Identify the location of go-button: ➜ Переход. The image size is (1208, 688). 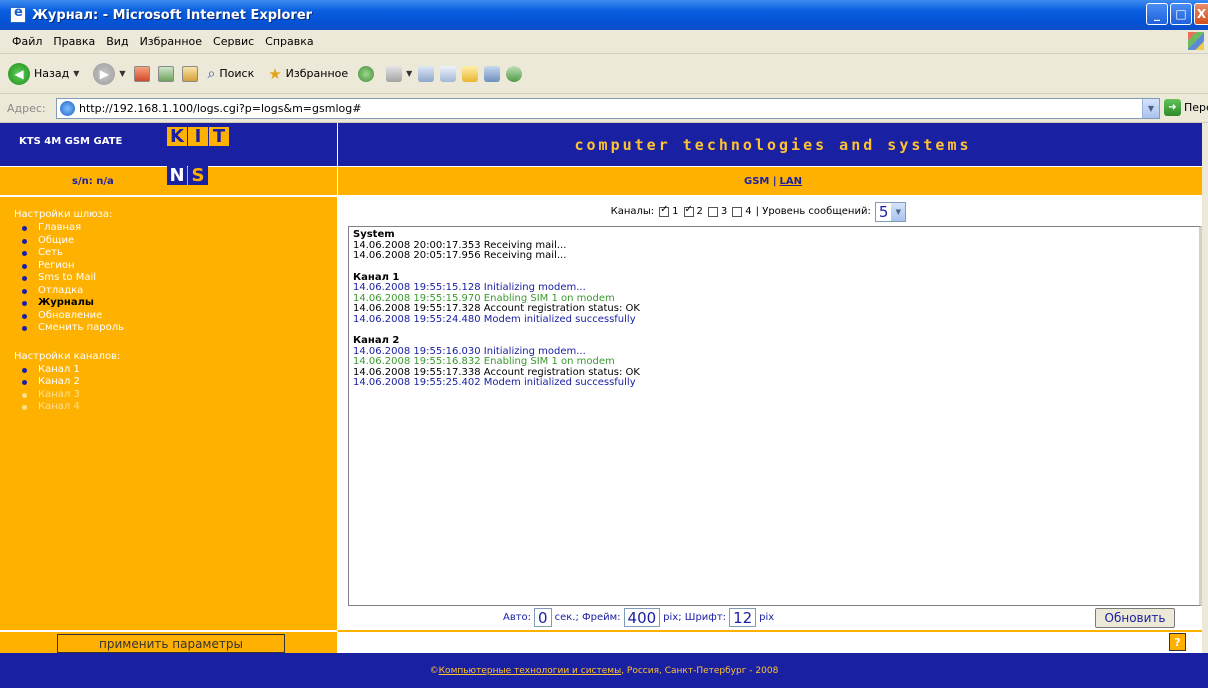
(1186, 107).